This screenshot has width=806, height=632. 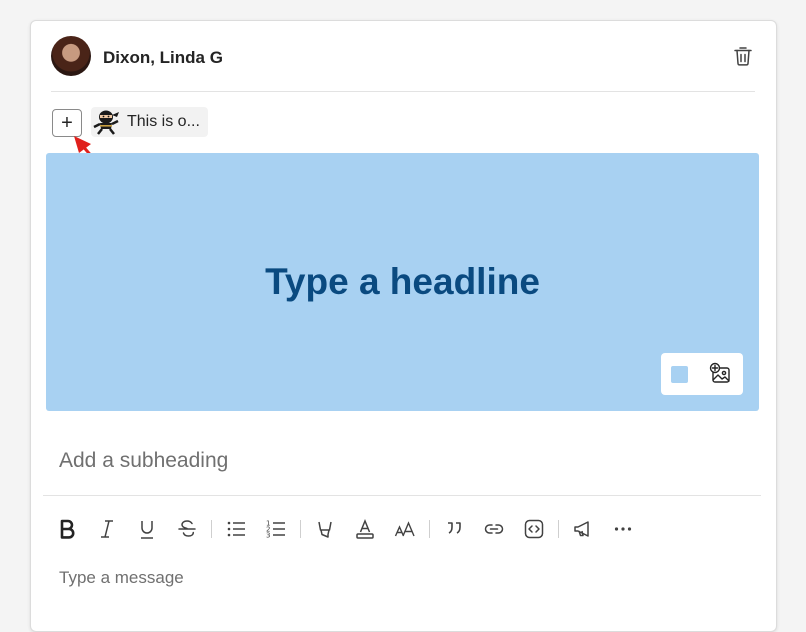 I want to click on plus-icon: +, so click(x=67, y=123).